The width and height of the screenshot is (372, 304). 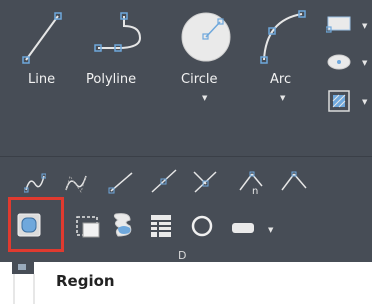 I want to click on construction-line-icon, so click(x=164, y=181).